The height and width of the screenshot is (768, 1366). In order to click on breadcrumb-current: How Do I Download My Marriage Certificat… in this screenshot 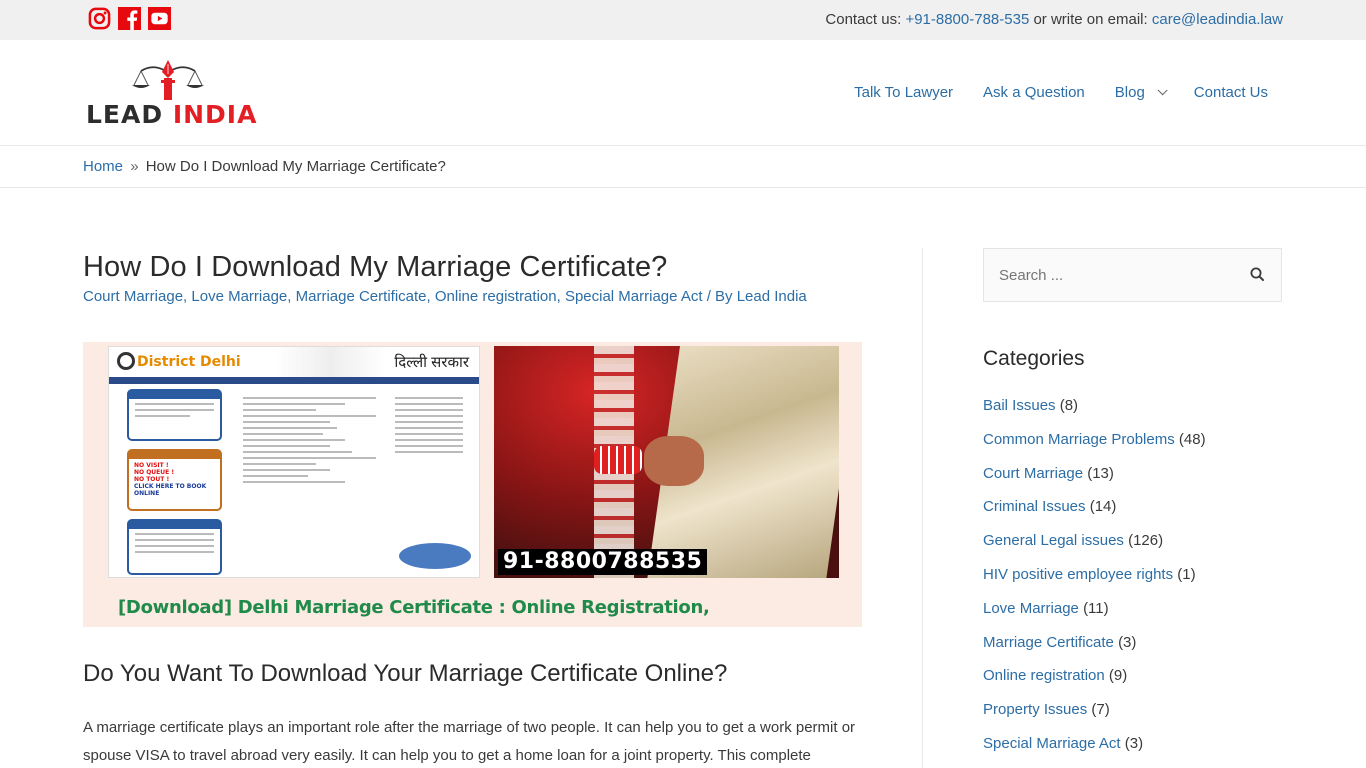, I will do `click(295, 166)`.